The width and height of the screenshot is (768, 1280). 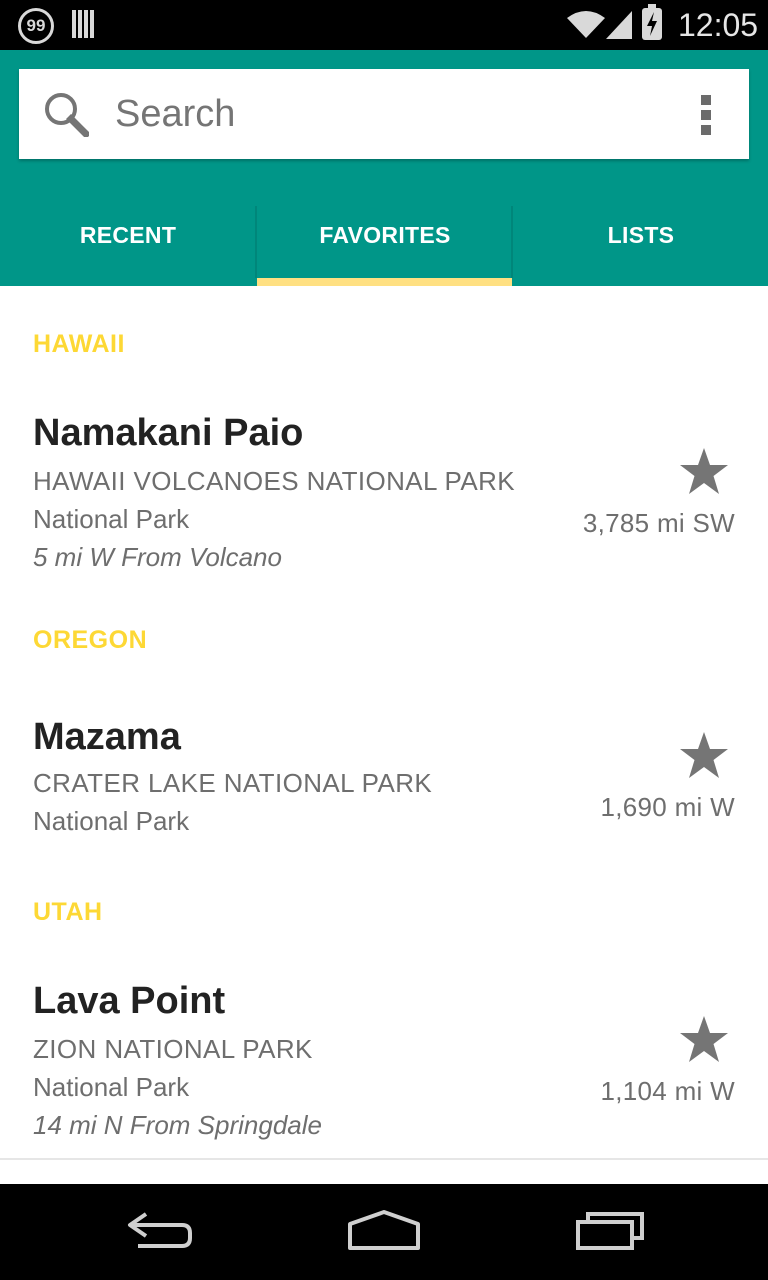 What do you see at coordinates (706, 114) in the screenshot?
I see `overflow-menu-icon` at bounding box center [706, 114].